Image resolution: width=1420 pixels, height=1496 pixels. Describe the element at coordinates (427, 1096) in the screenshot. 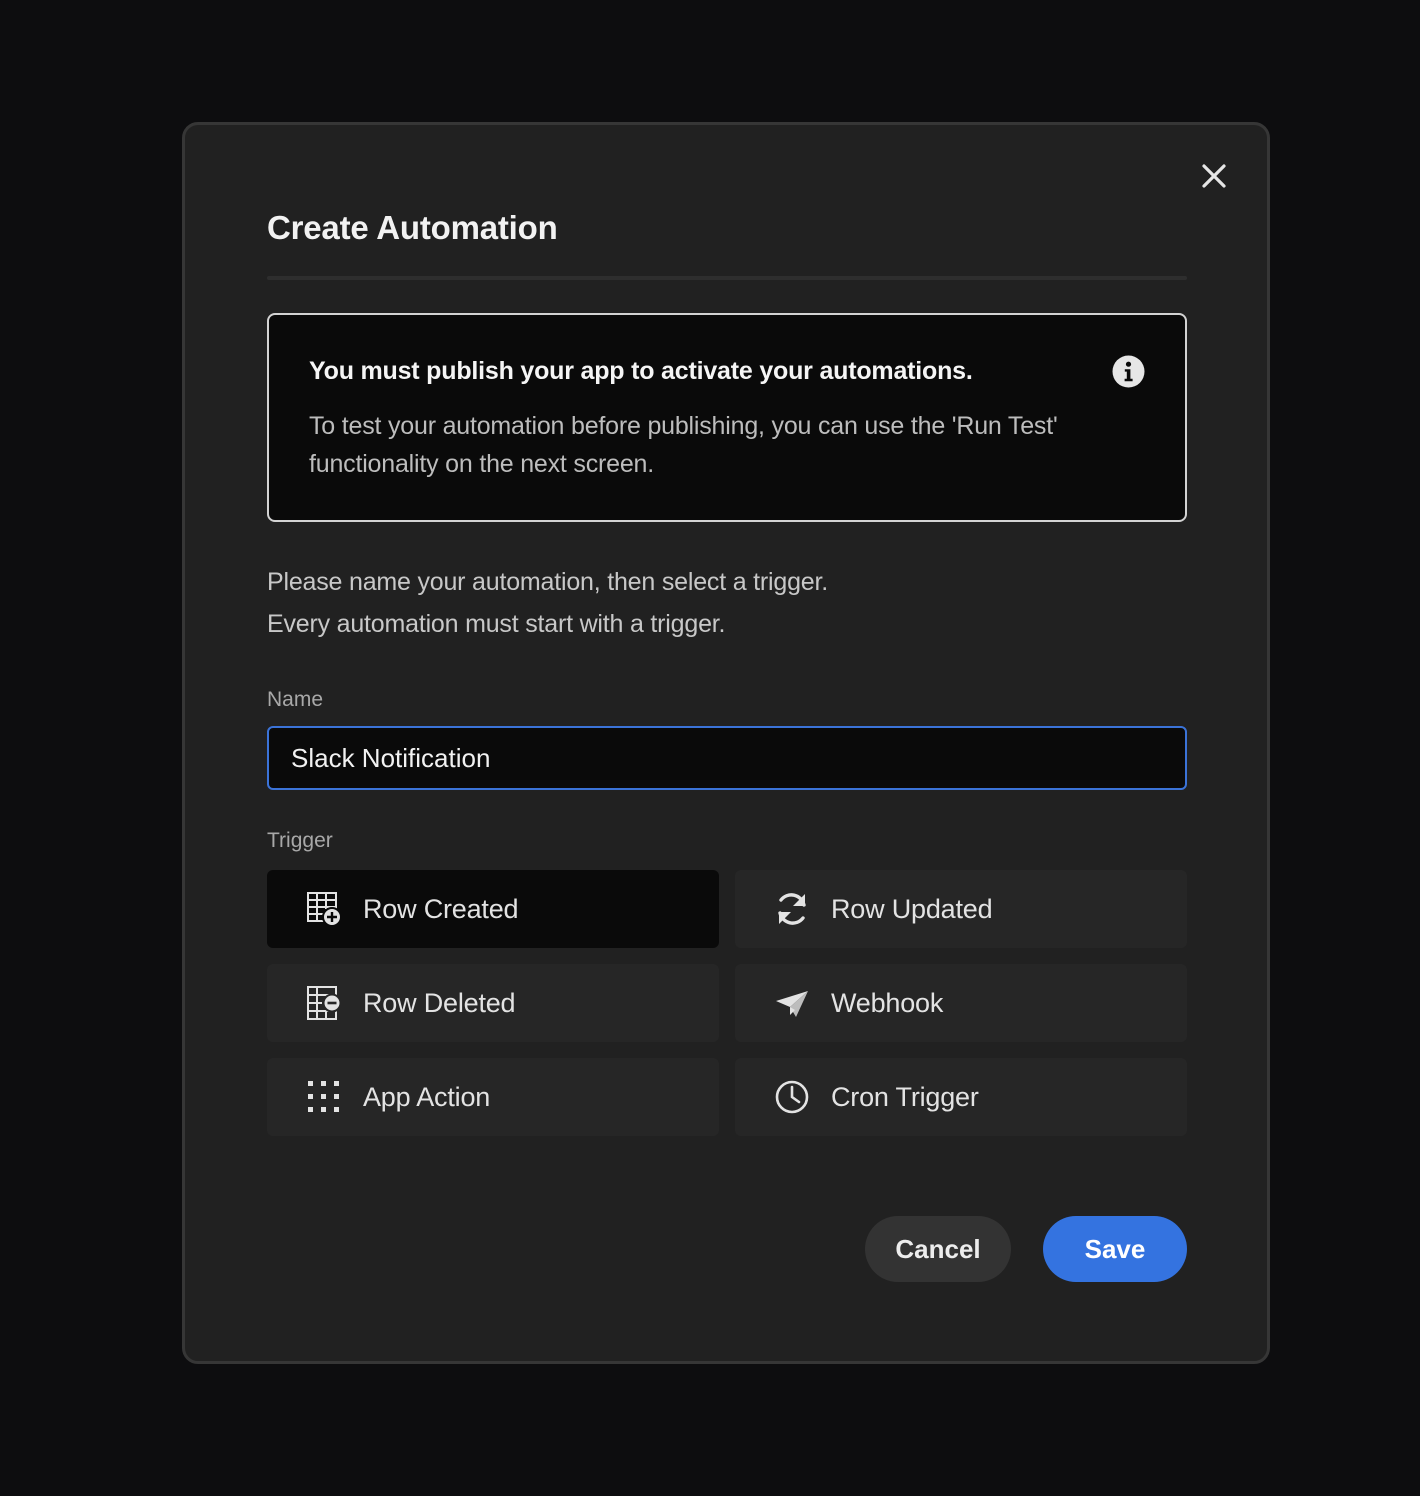

I see `trigger-label-app-action: App Action` at that location.